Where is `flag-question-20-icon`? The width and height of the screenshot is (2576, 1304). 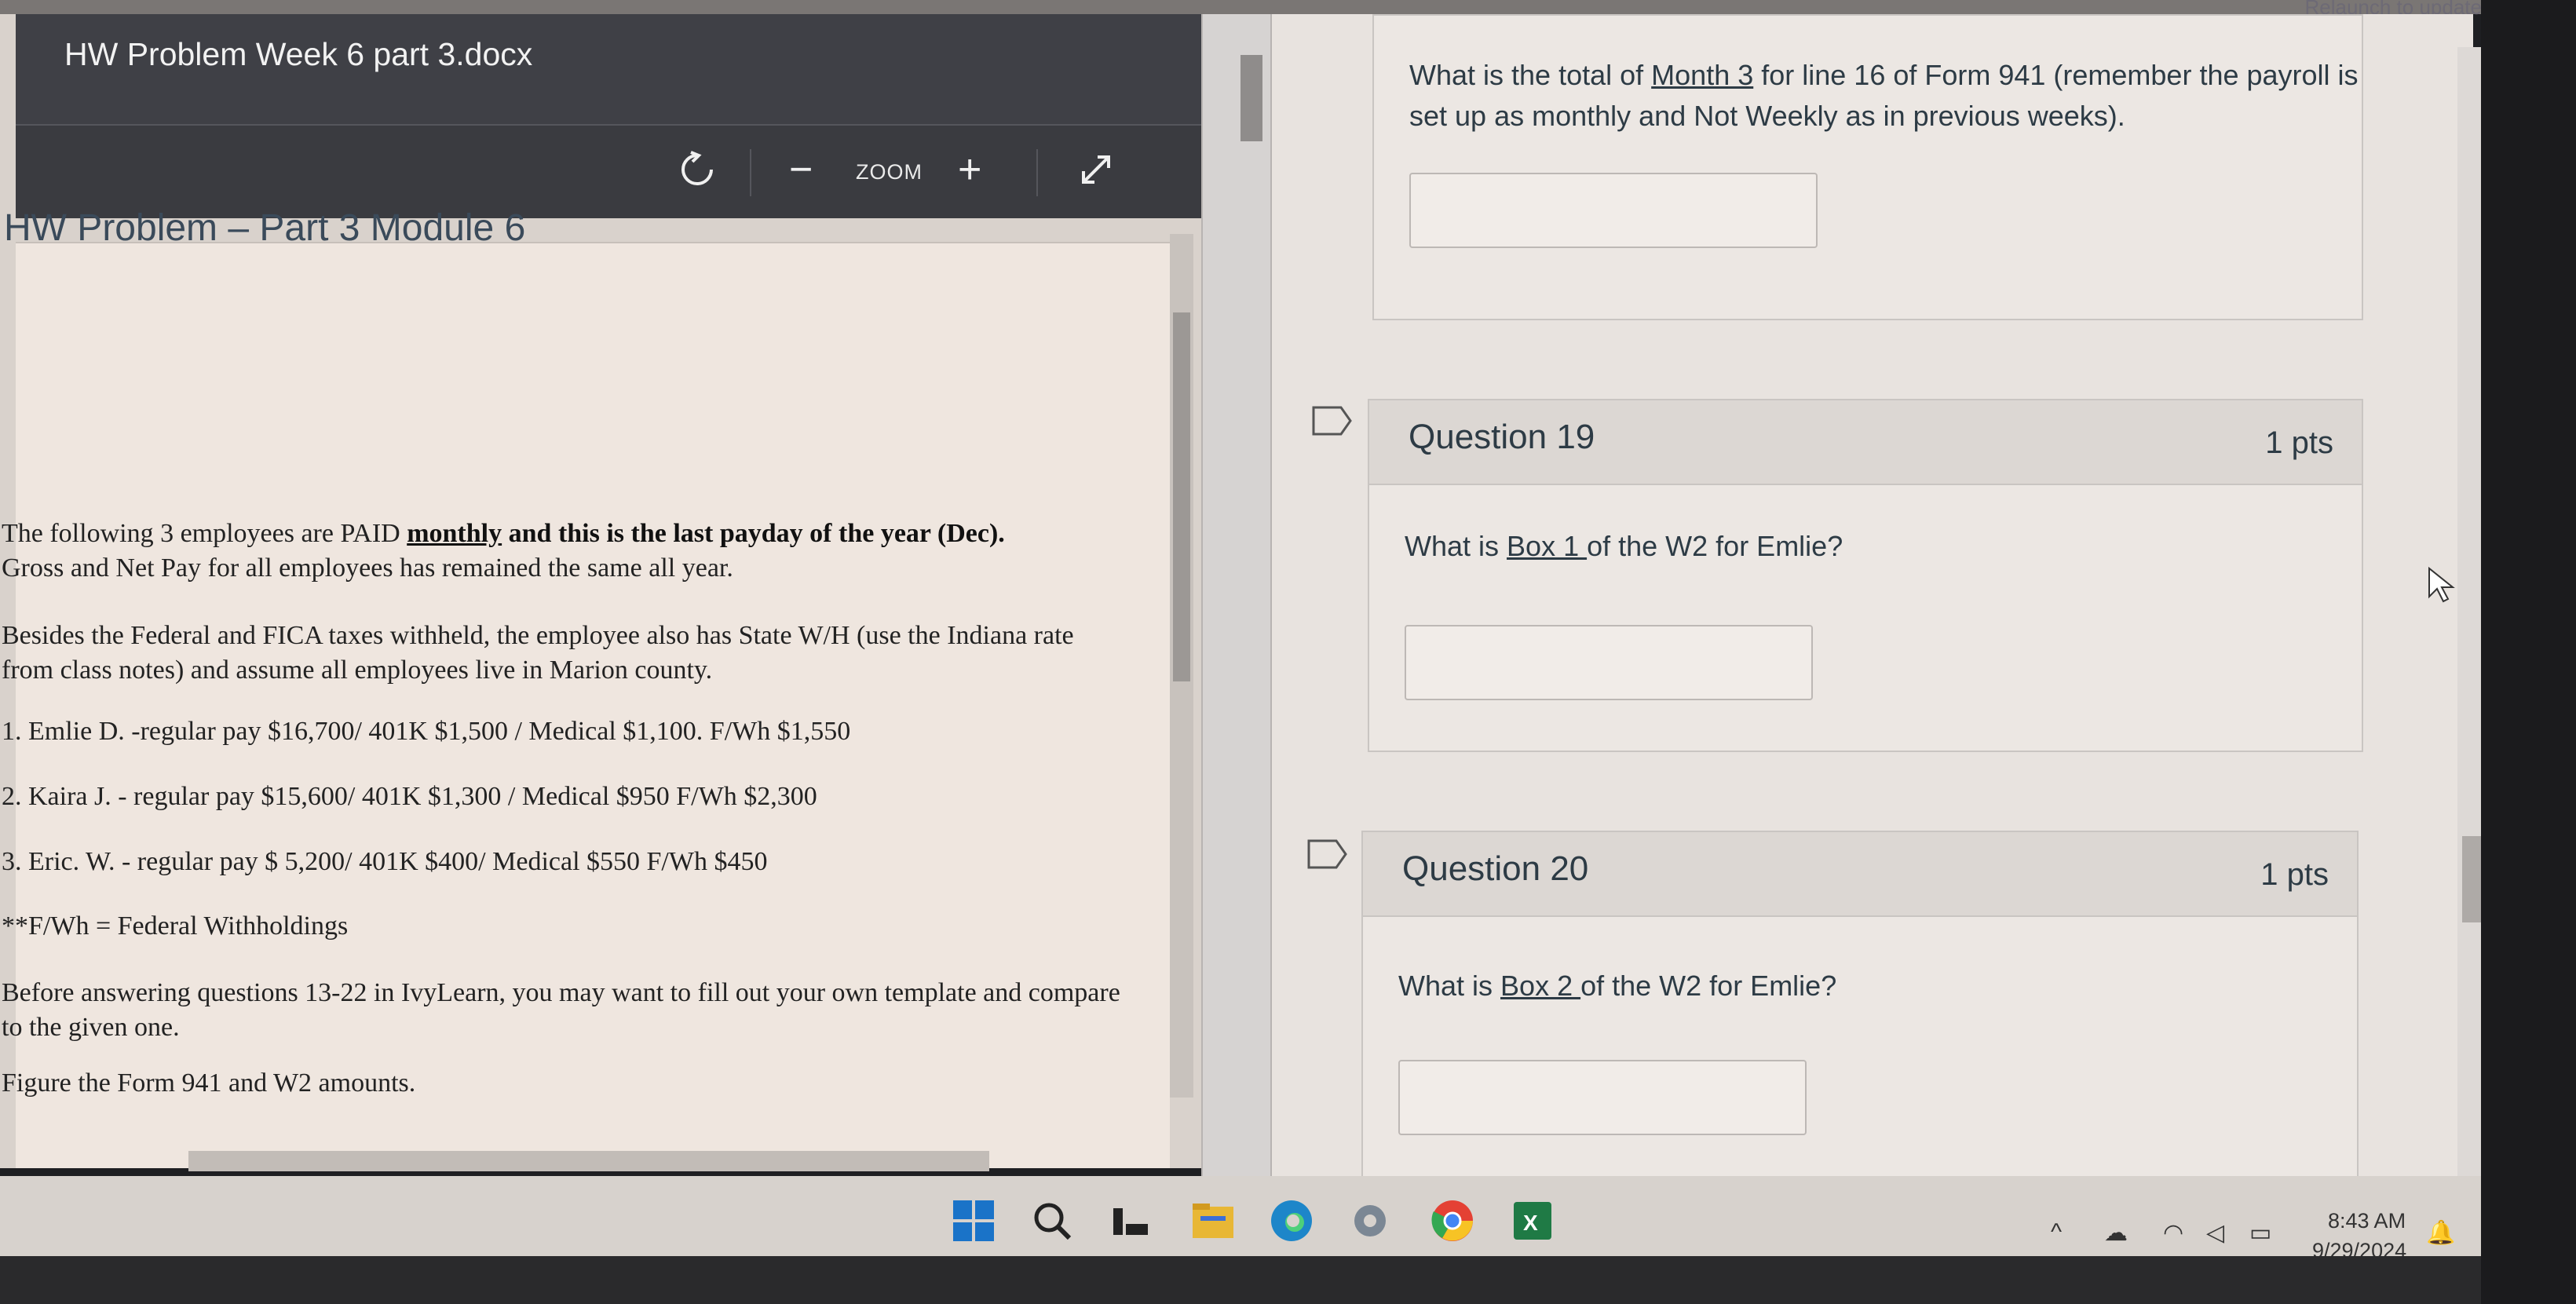 flag-question-20-icon is located at coordinates (1327, 854).